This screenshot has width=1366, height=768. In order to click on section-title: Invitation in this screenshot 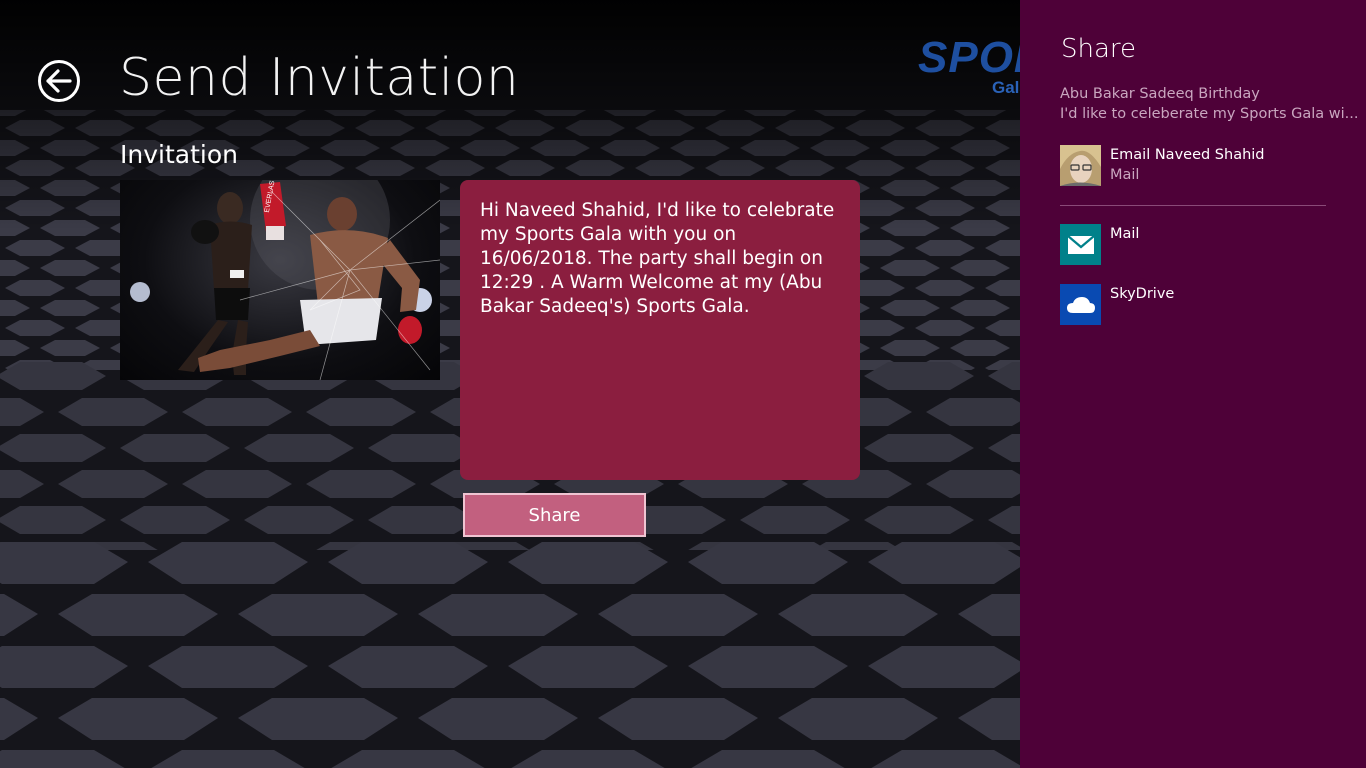, I will do `click(179, 154)`.